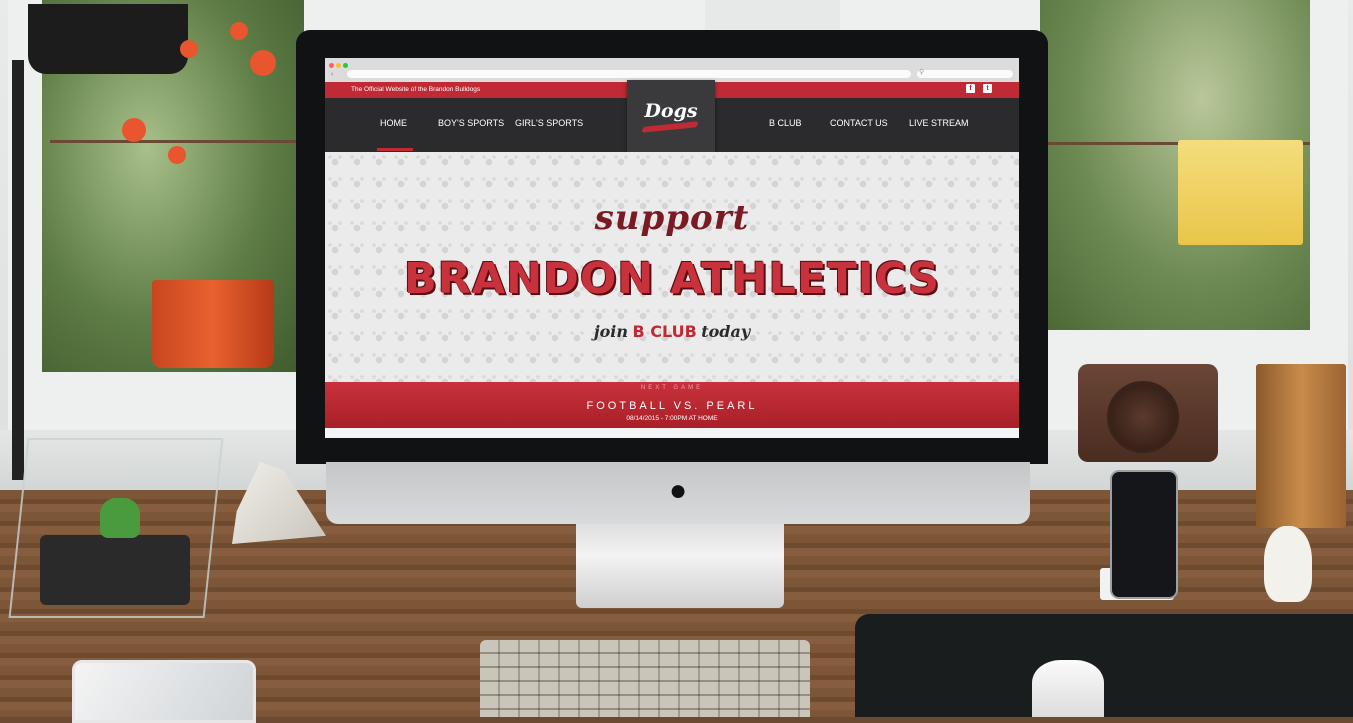  Describe the element at coordinates (610, 331) in the screenshot. I see `join-prefix: join` at that location.